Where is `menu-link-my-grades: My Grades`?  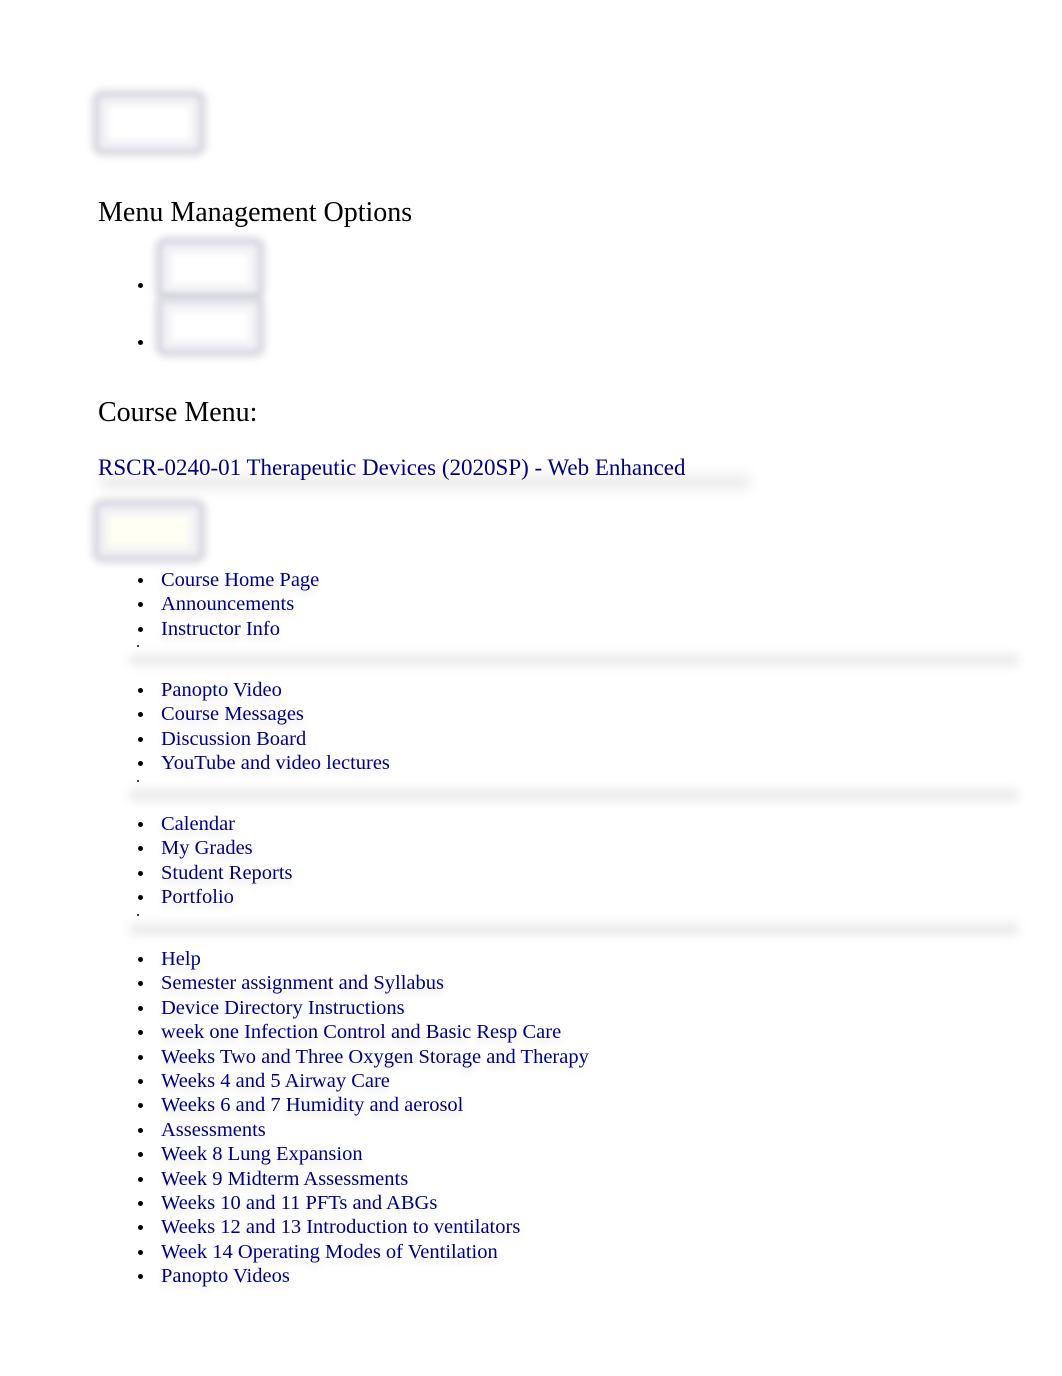
menu-link-my-grades: My Grades is located at coordinates (207, 848).